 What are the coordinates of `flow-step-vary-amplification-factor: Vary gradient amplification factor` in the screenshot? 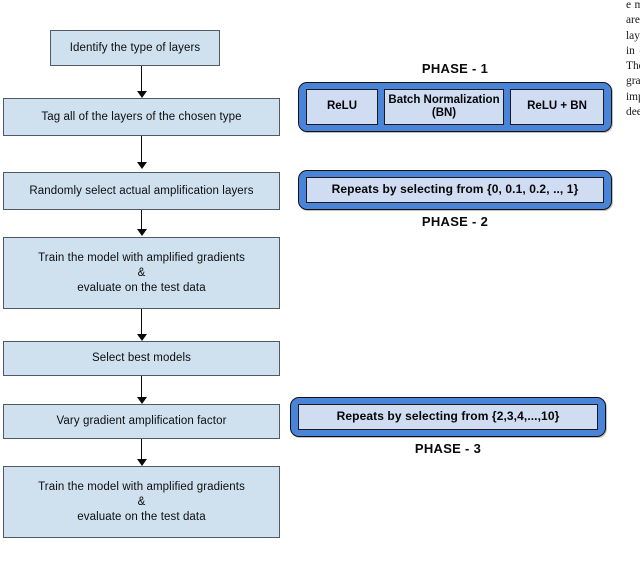 It's located at (141, 421).